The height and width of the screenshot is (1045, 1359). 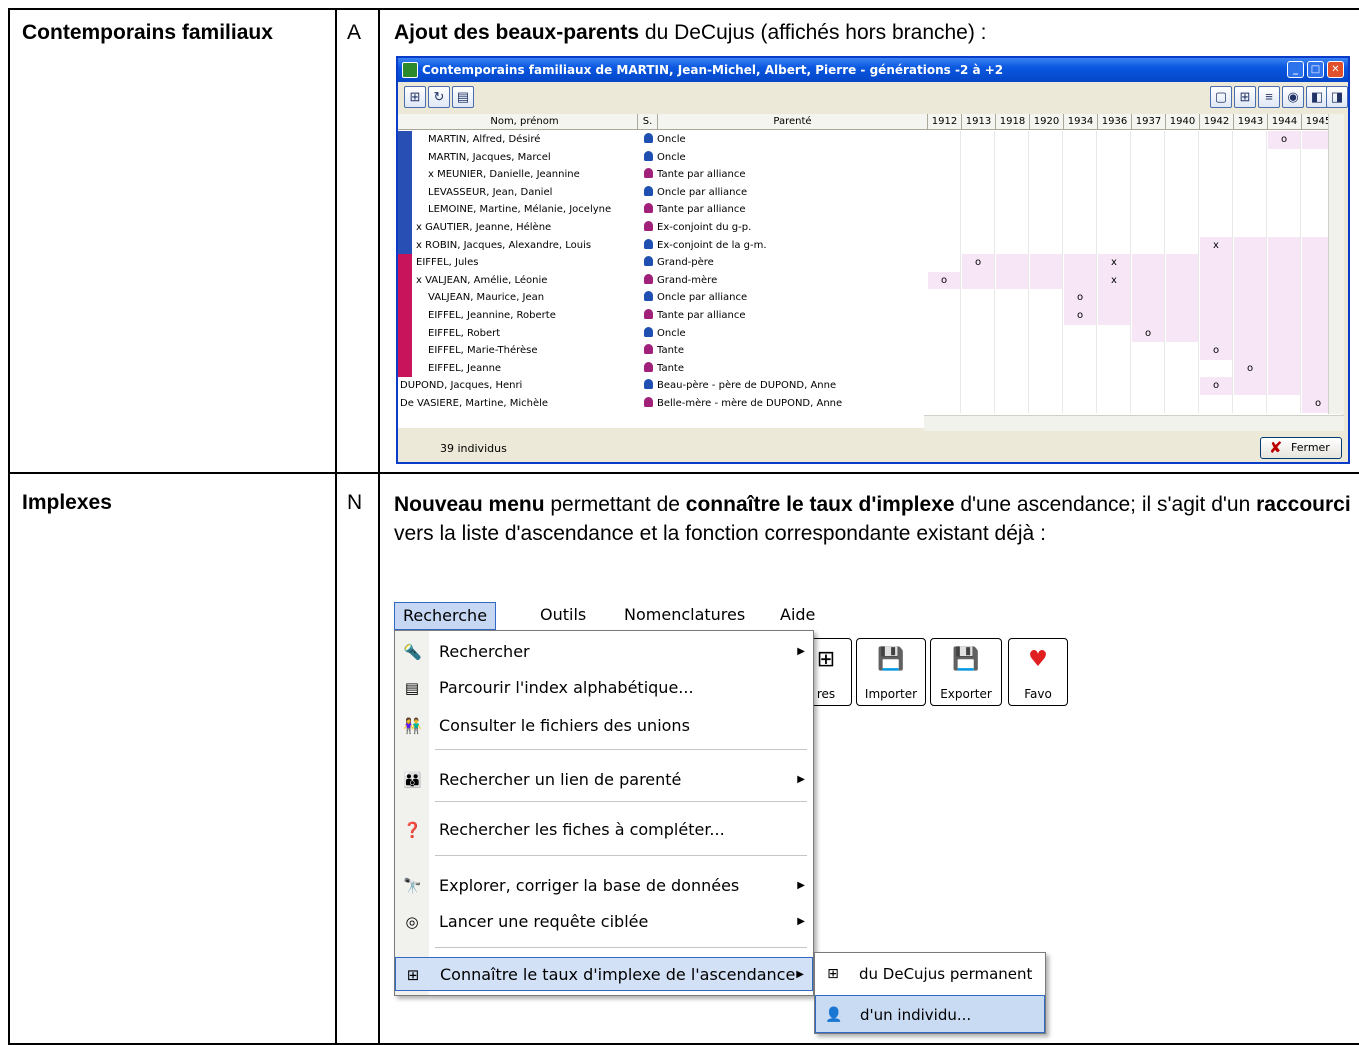 I want to click on person-name: EIFFEL, Robert, so click(x=464, y=333).